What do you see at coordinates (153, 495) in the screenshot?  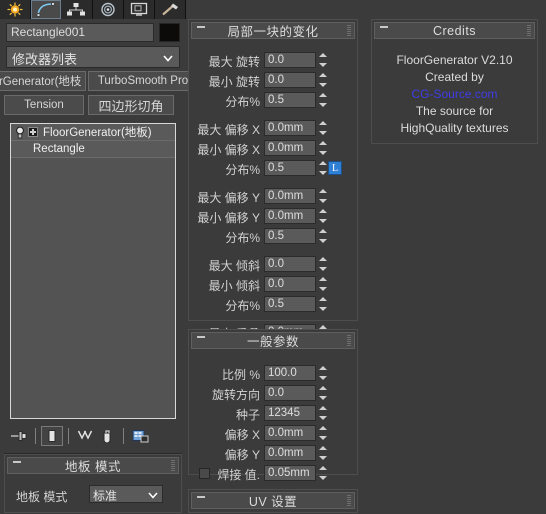 I see `chevron-down-icon` at bounding box center [153, 495].